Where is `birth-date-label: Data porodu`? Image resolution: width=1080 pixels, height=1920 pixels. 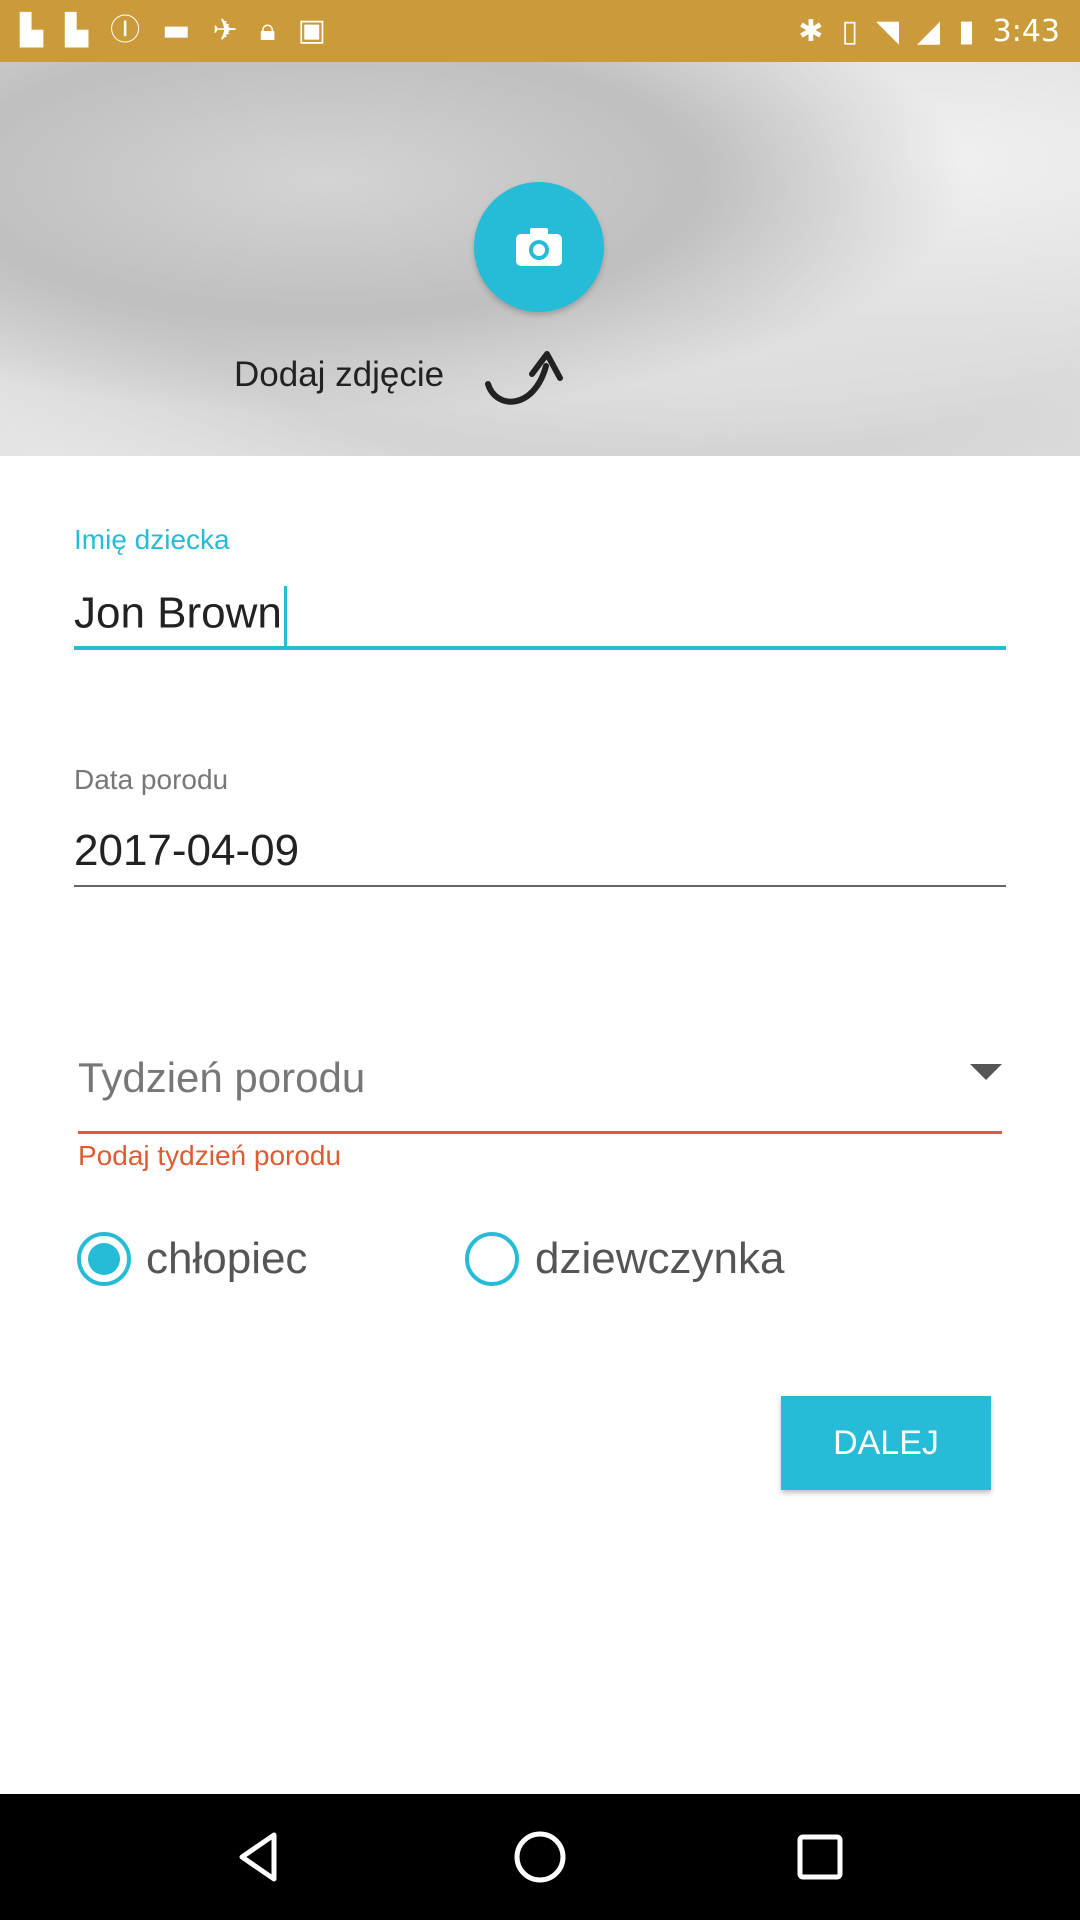 birth-date-label: Data porodu is located at coordinates (151, 779).